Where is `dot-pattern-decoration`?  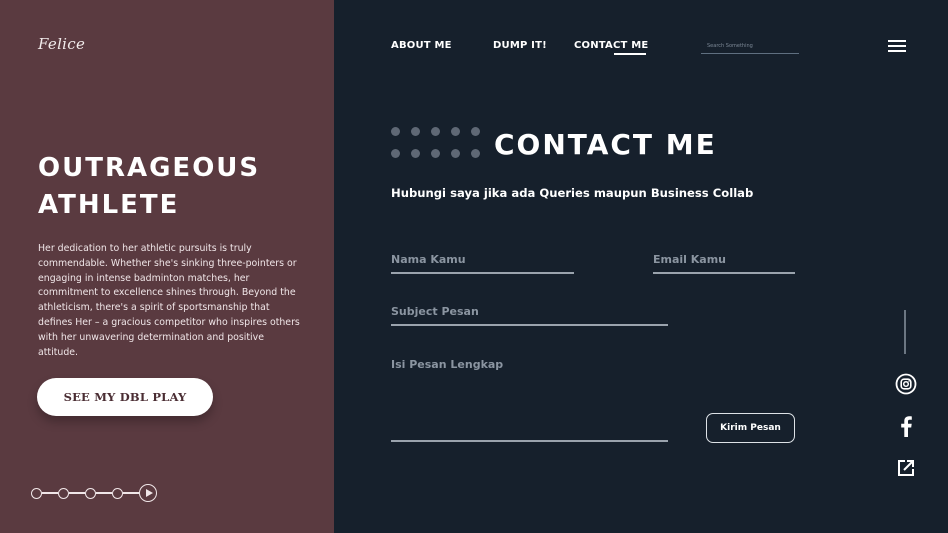
dot-pattern-decoration is located at coordinates (437, 142).